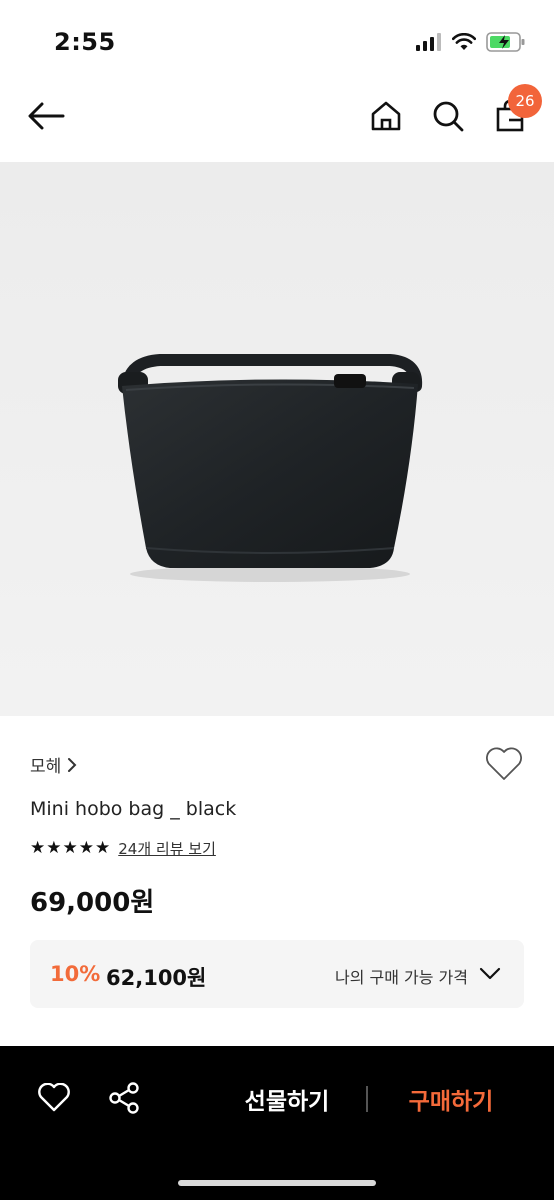 This screenshot has height=1200, width=554. Describe the element at coordinates (277, 974) in the screenshot. I see `my-price-dropdown: 10% 62,100원 나의 구매 가능 가격` at that location.